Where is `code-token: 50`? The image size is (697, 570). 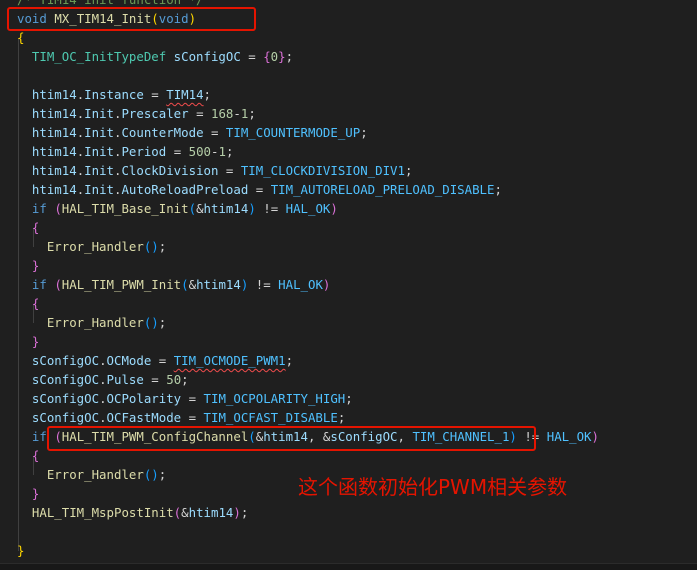
code-token: 50 is located at coordinates (174, 379).